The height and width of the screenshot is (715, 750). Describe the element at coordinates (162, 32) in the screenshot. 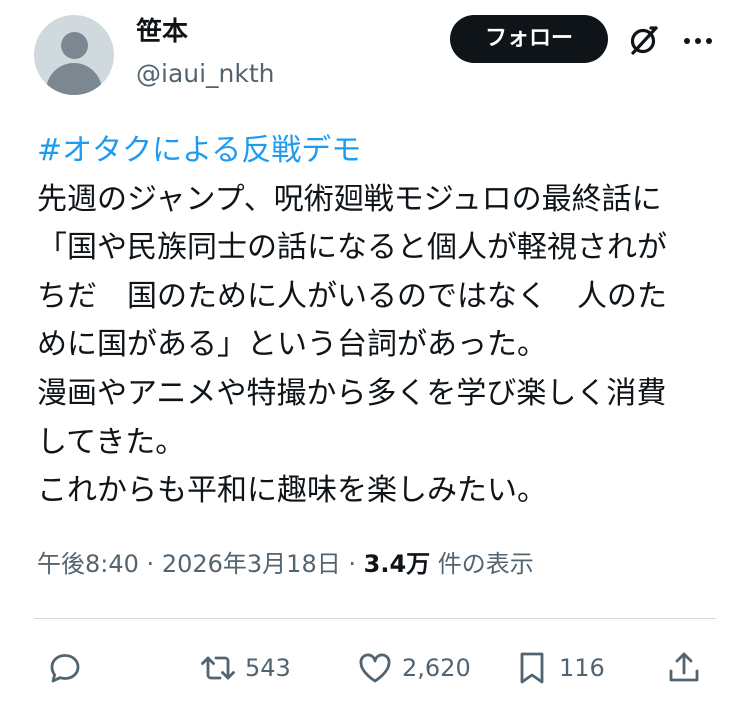

I see `author-display-name: 笹本` at that location.